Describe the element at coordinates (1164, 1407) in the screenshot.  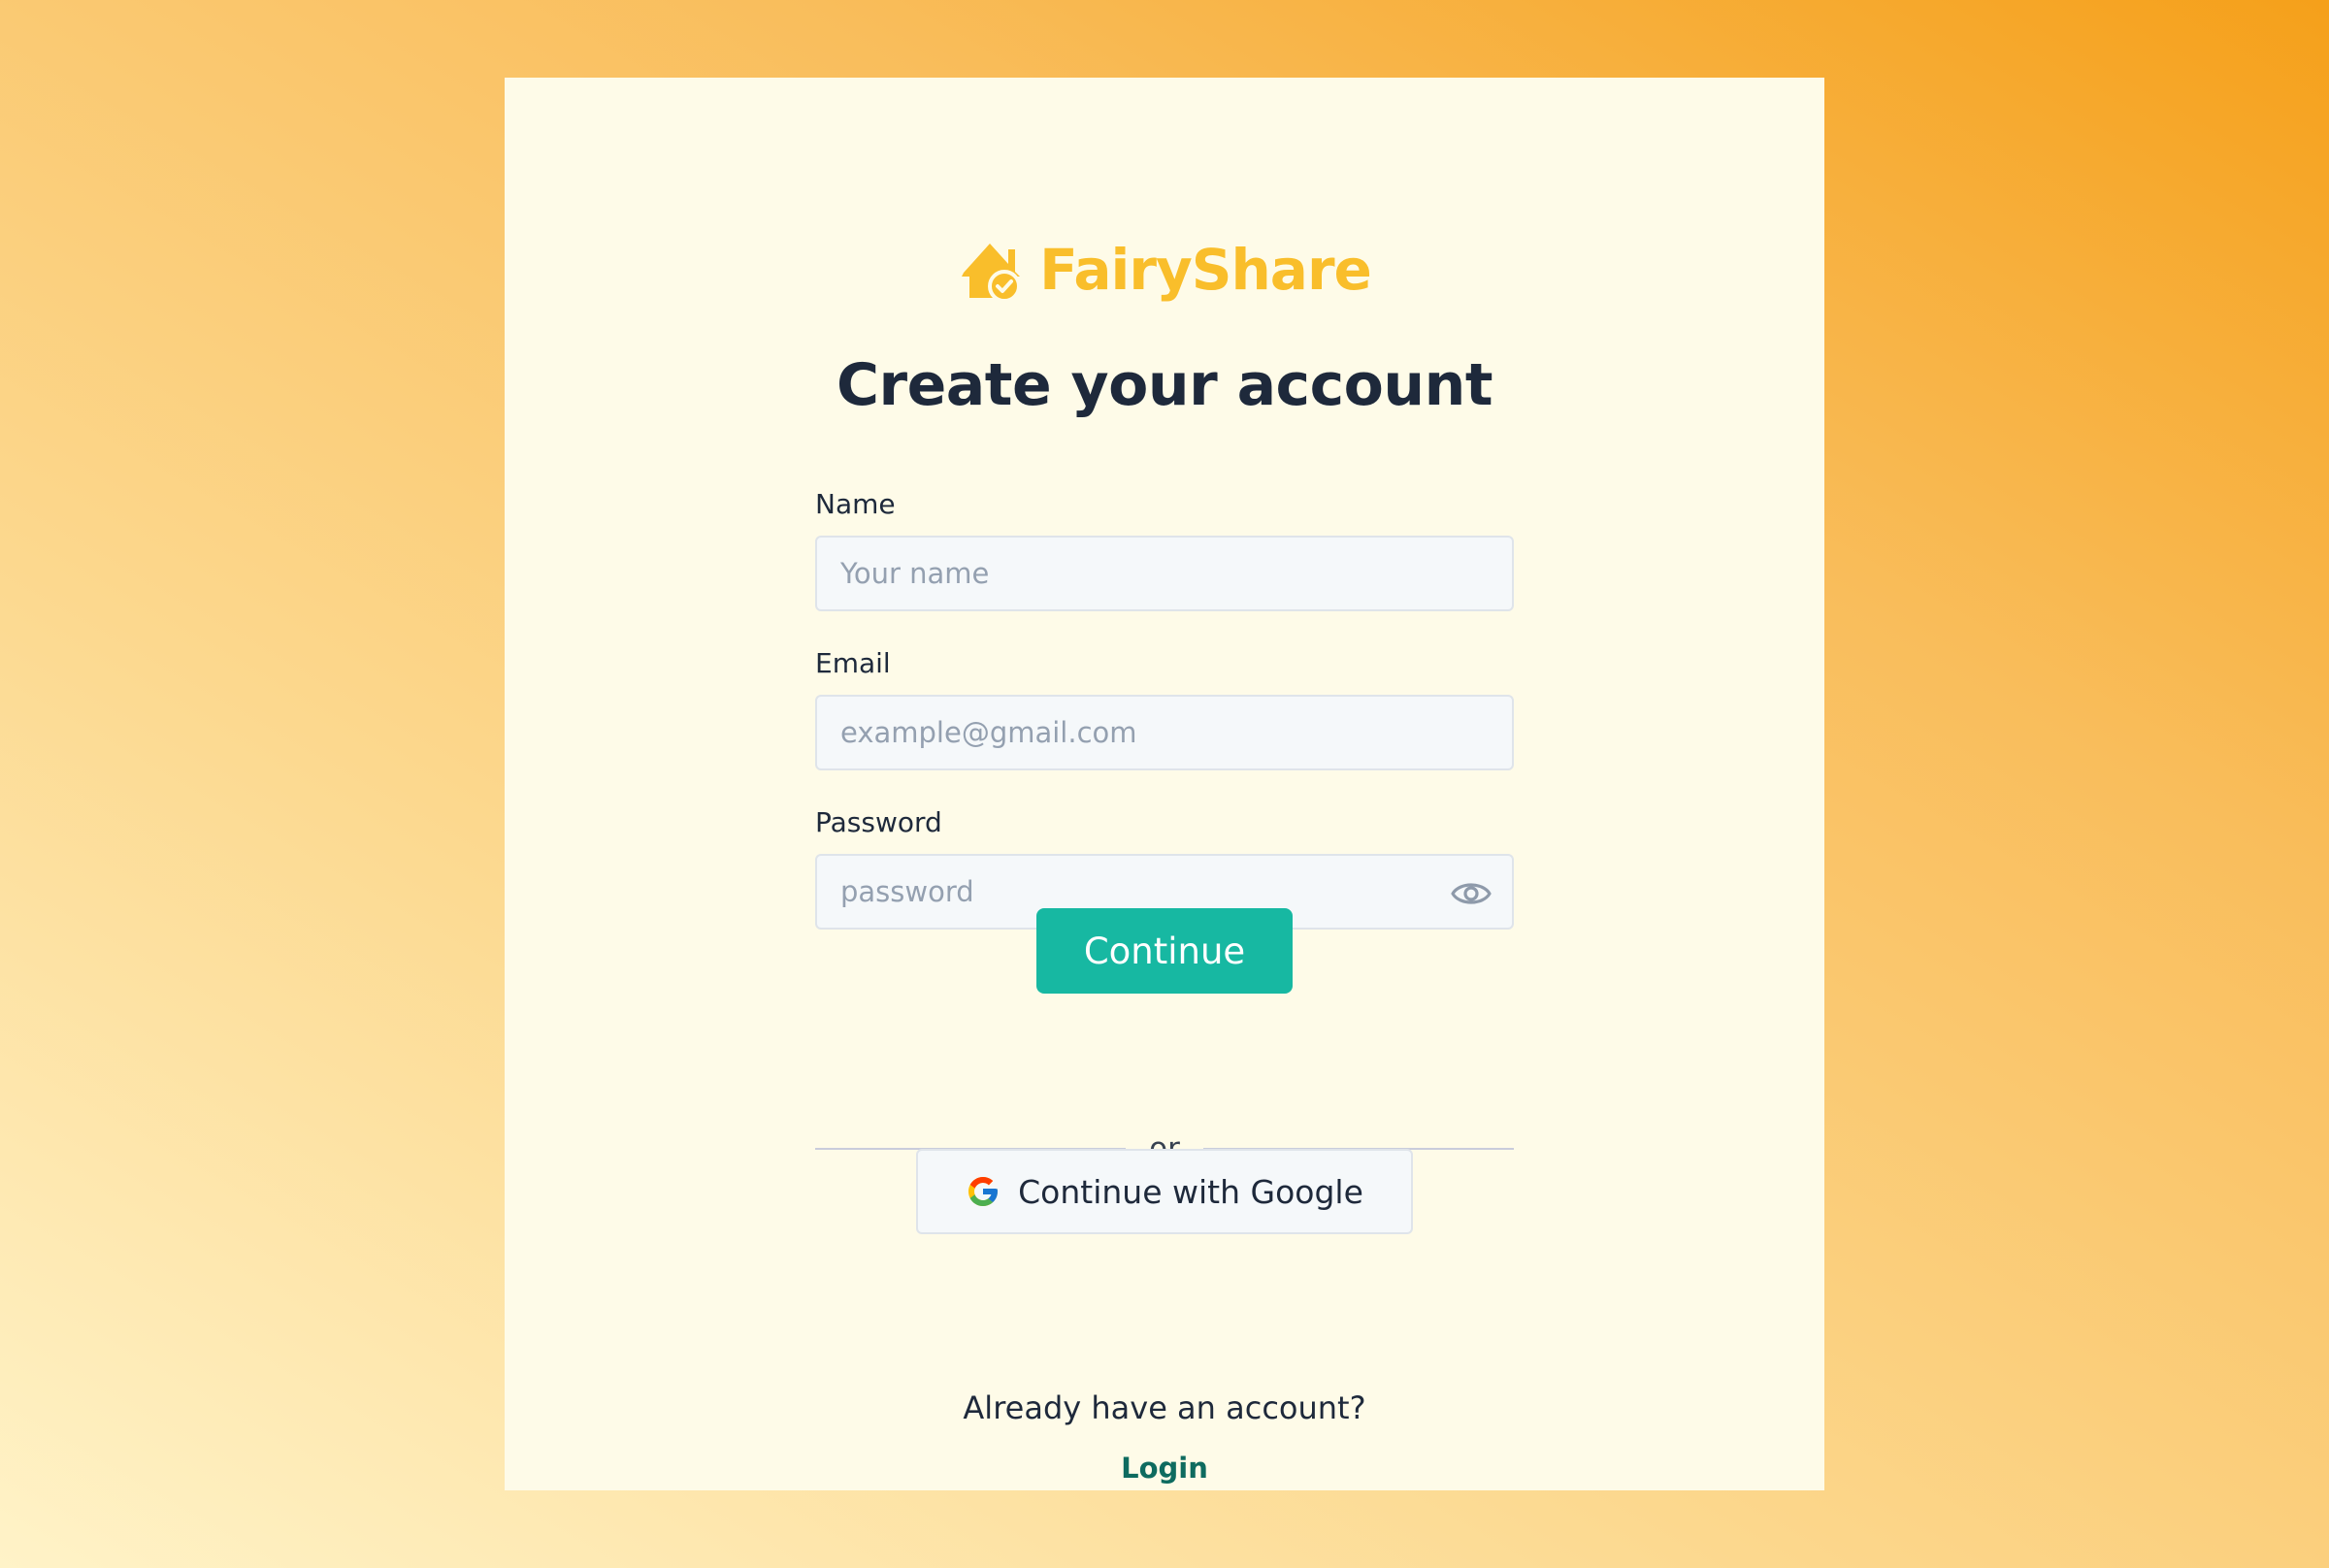
I see `login-prompt: Already have an account?` at that location.